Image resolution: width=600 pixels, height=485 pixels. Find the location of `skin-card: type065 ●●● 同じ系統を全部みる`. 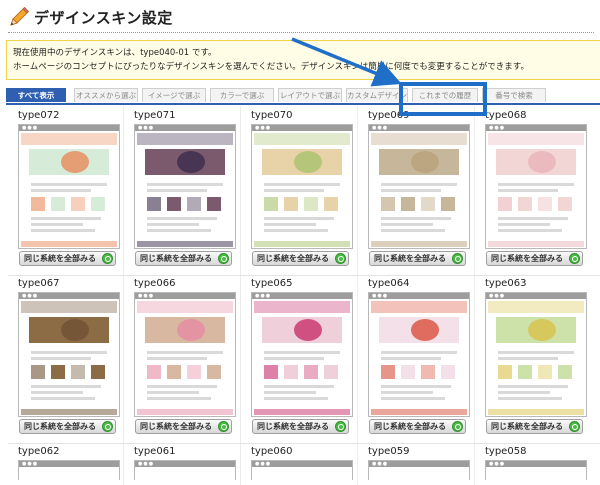

skin-card: type065 ●●● 同じ系統を全部みる is located at coordinates (309, 358).